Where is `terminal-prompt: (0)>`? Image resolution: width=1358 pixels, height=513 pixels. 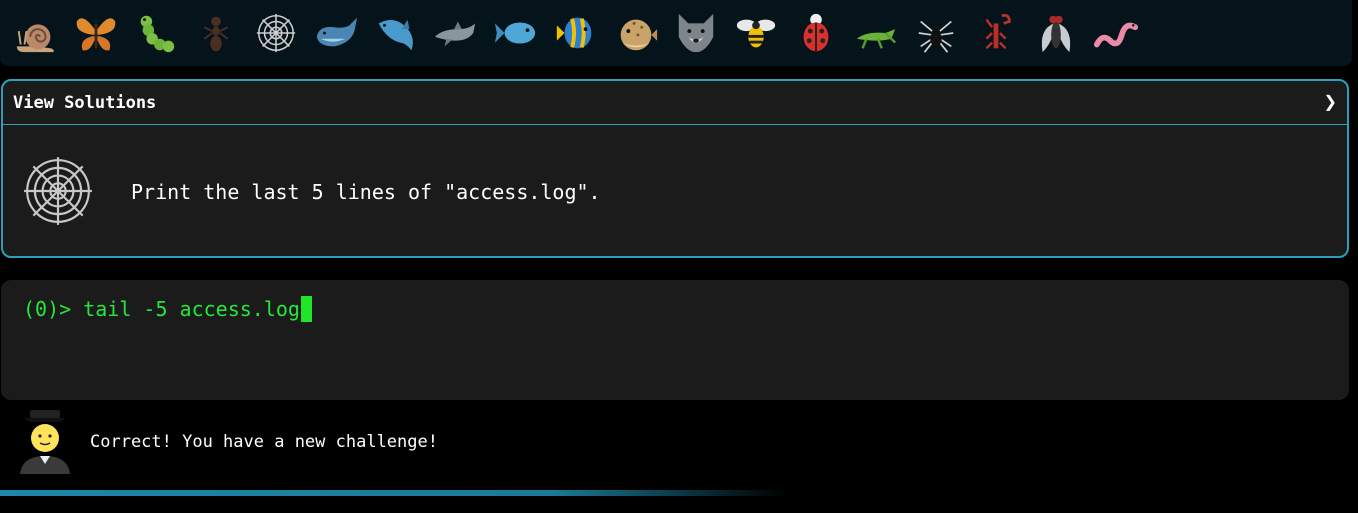 terminal-prompt: (0)> is located at coordinates (47, 309).